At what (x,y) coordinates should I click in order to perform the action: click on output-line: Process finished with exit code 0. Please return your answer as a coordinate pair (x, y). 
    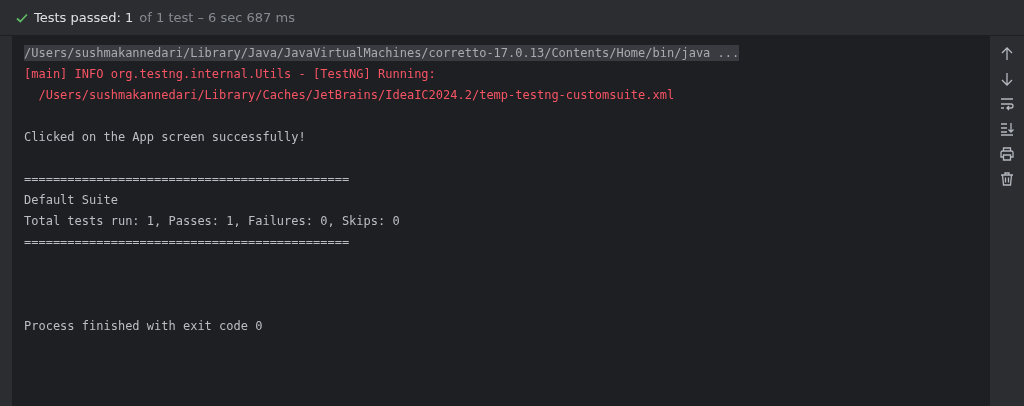
    Looking at the image, I should click on (143, 325).